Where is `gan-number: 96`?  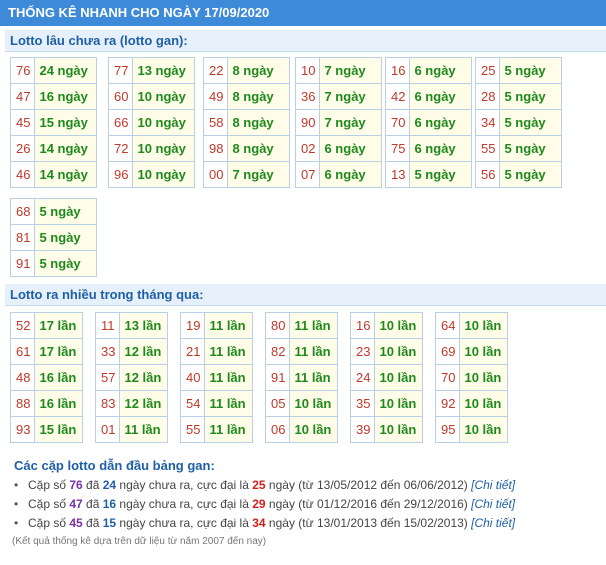
gan-number: 96 is located at coordinates (120, 174).